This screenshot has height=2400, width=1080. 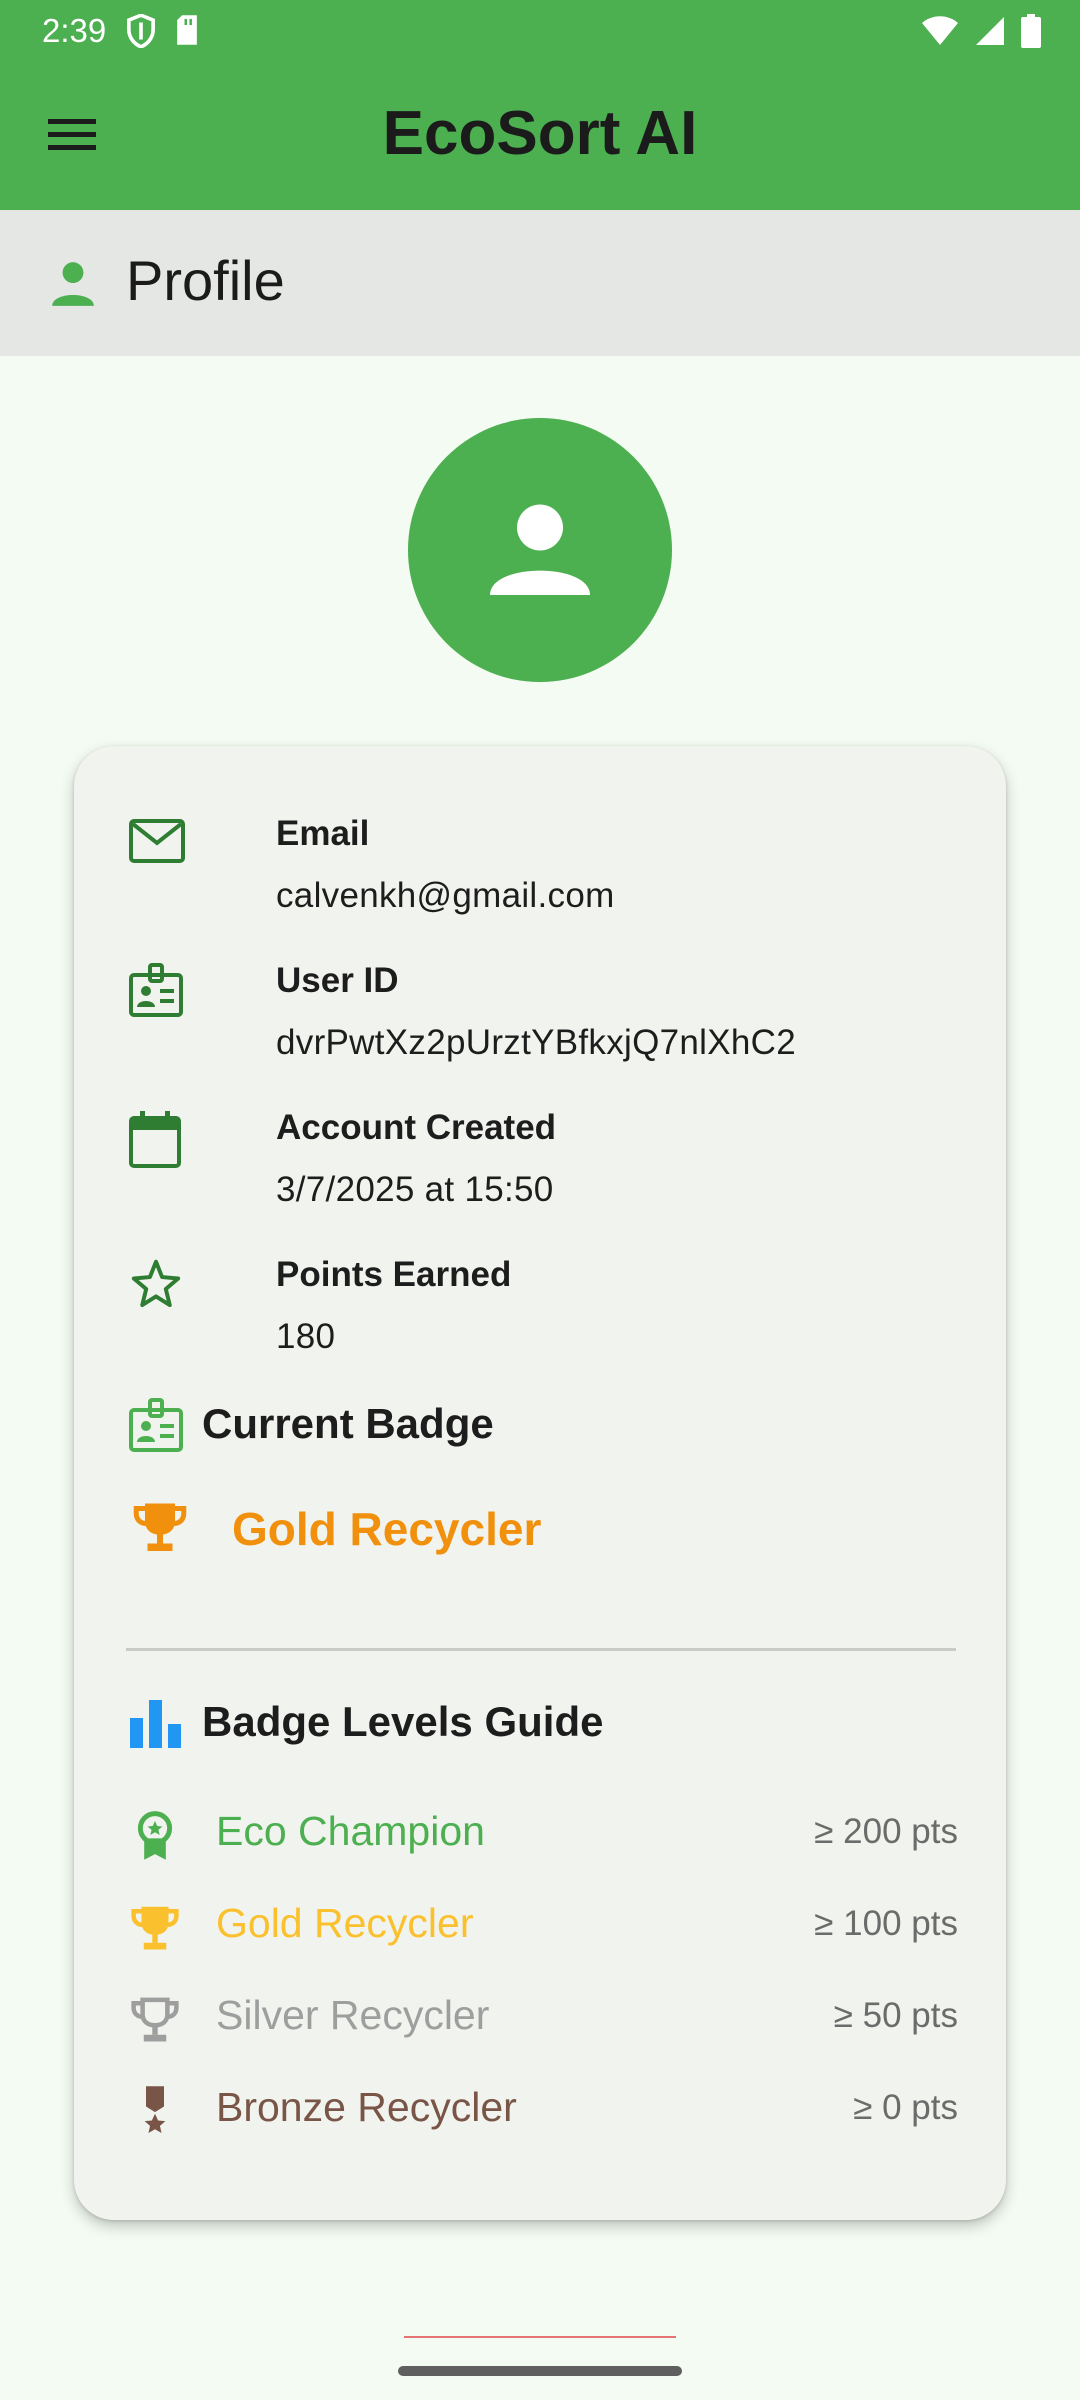 What do you see at coordinates (366, 2107) in the screenshot?
I see `badge-level-name: Bronze Recycler` at bounding box center [366, 2107].